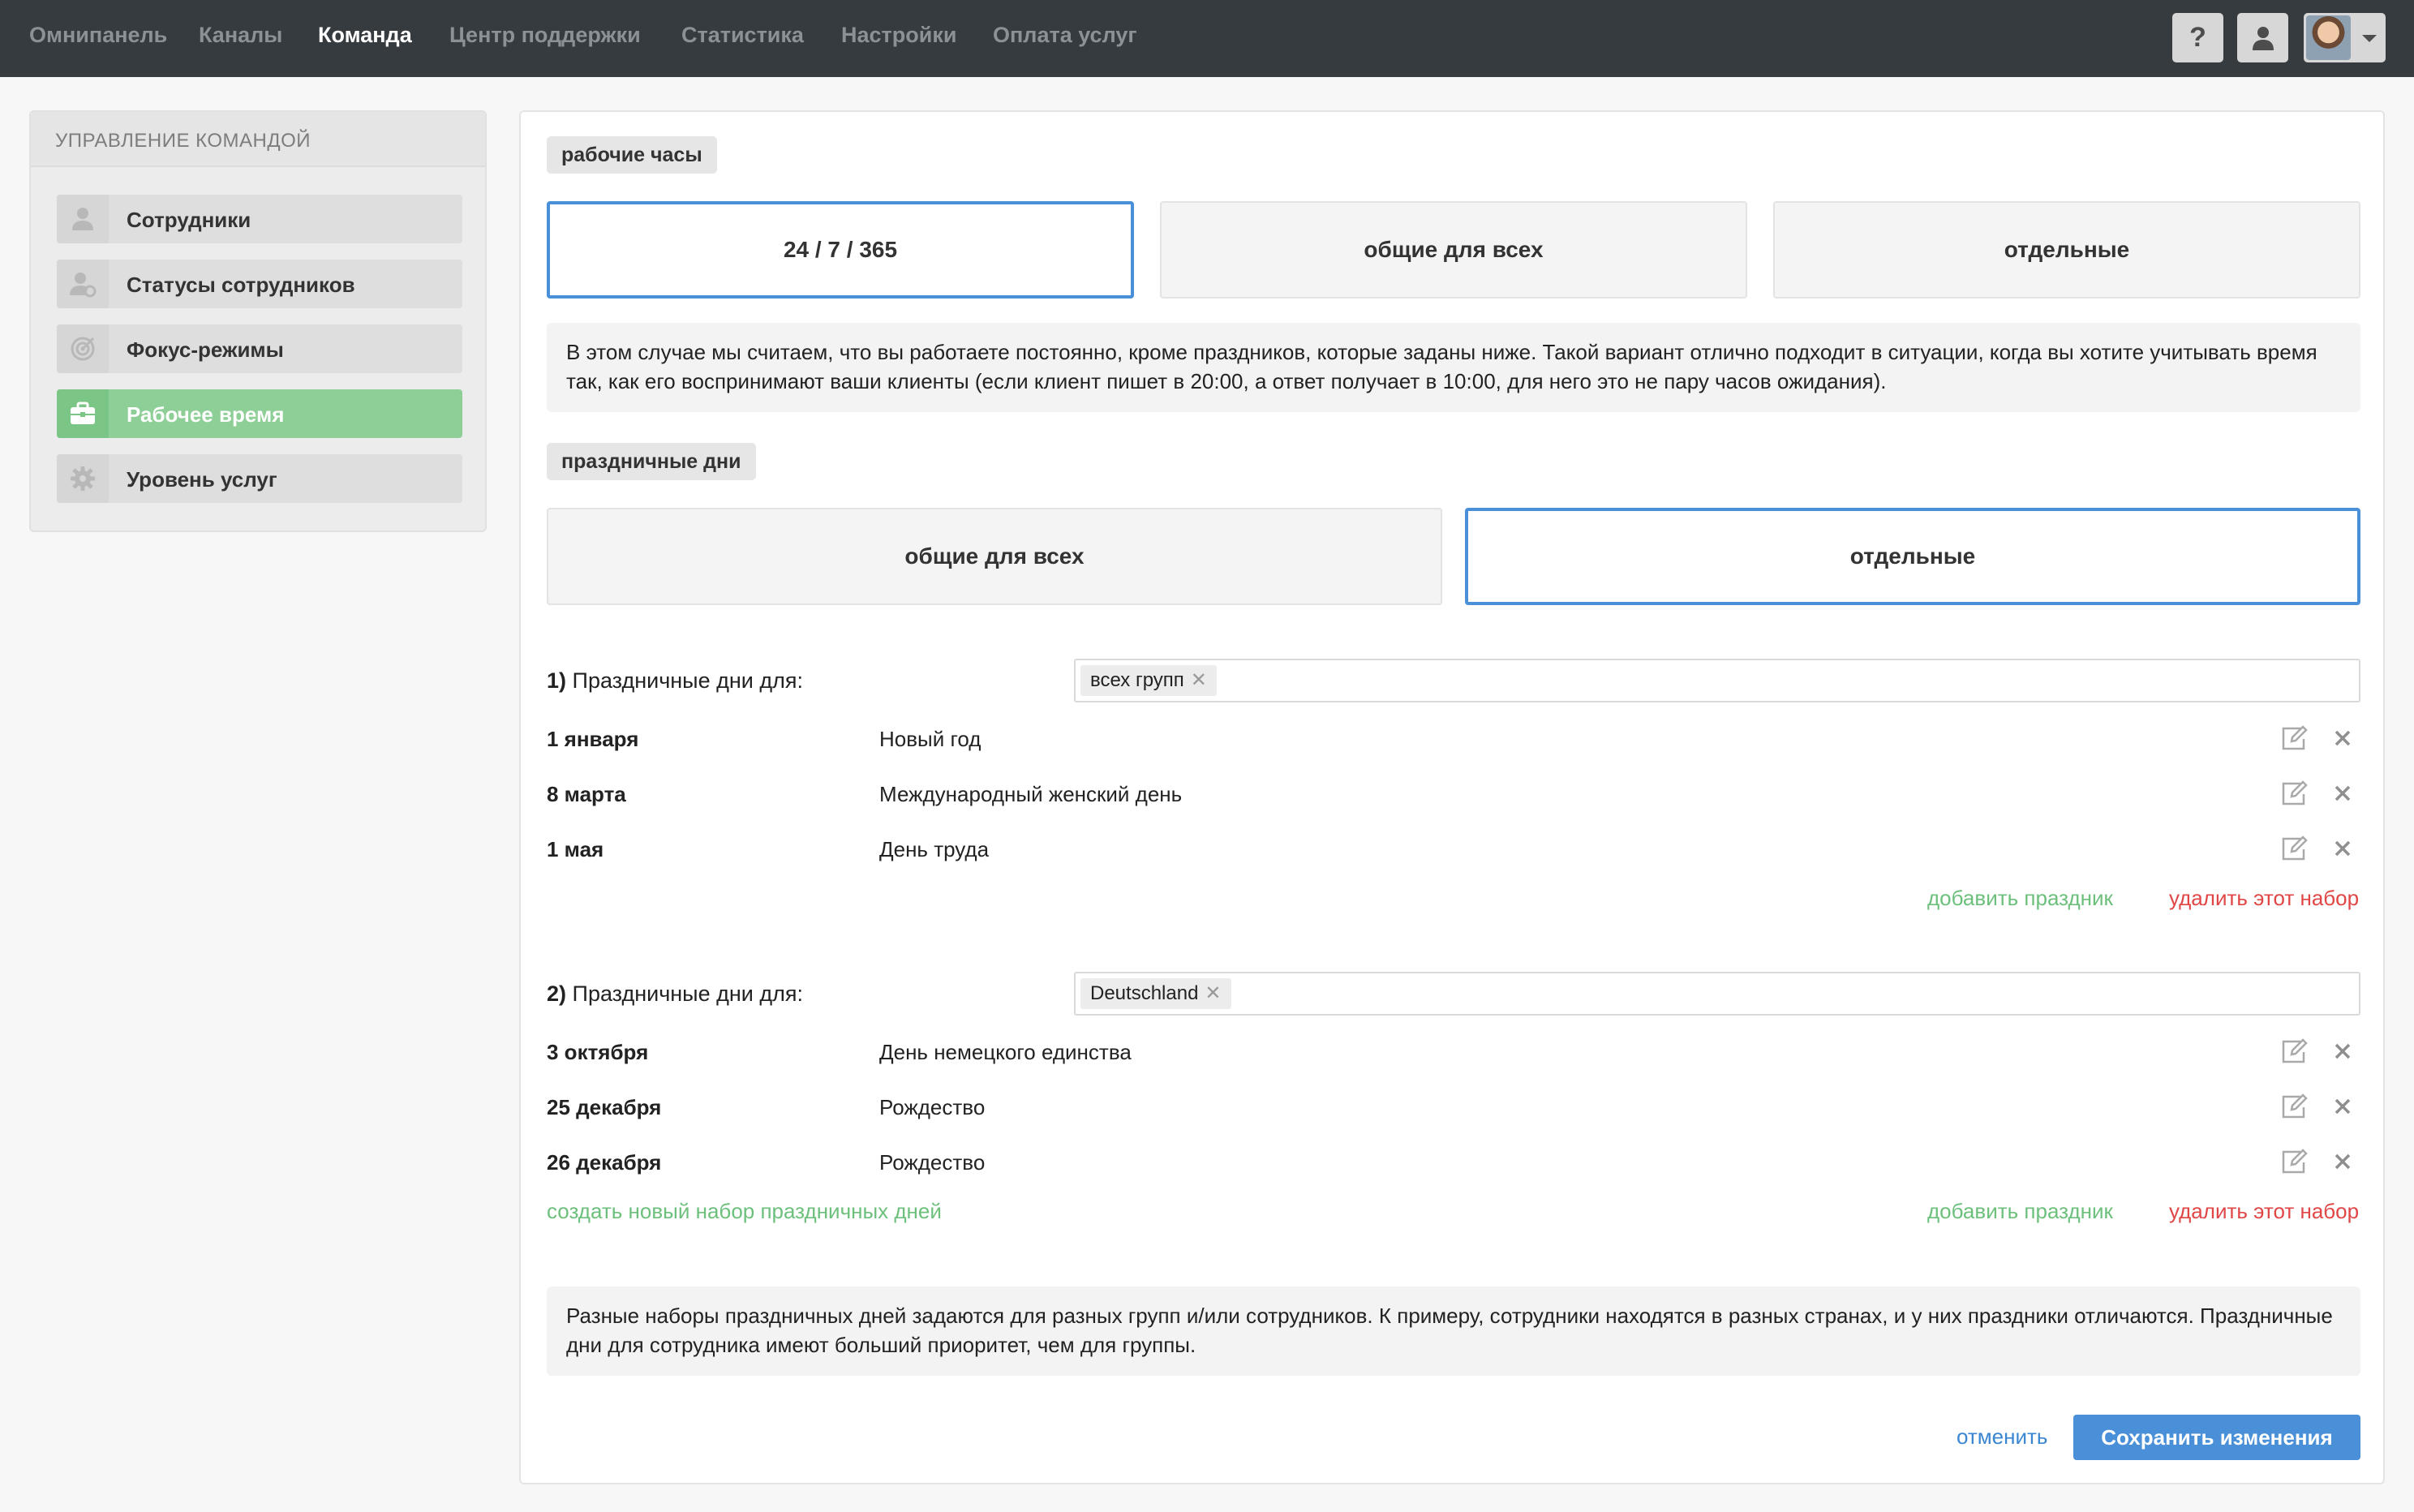 The width and height of the screenshot is (2414, 1512). Describe the element at coordinates (2369, 38) in the screenshot. I see `chevron-down-icon` at that location.